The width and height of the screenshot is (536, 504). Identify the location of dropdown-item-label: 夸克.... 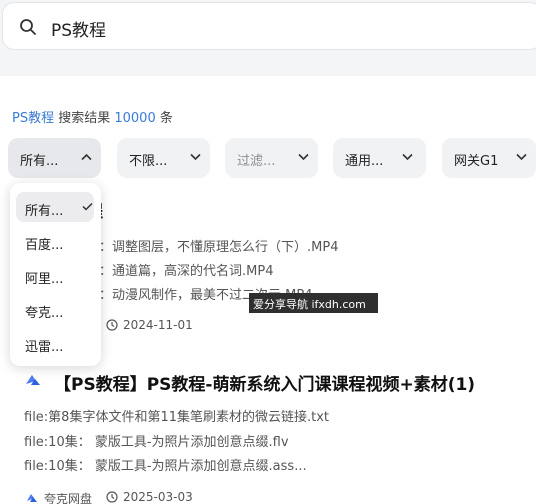
(44, 313).